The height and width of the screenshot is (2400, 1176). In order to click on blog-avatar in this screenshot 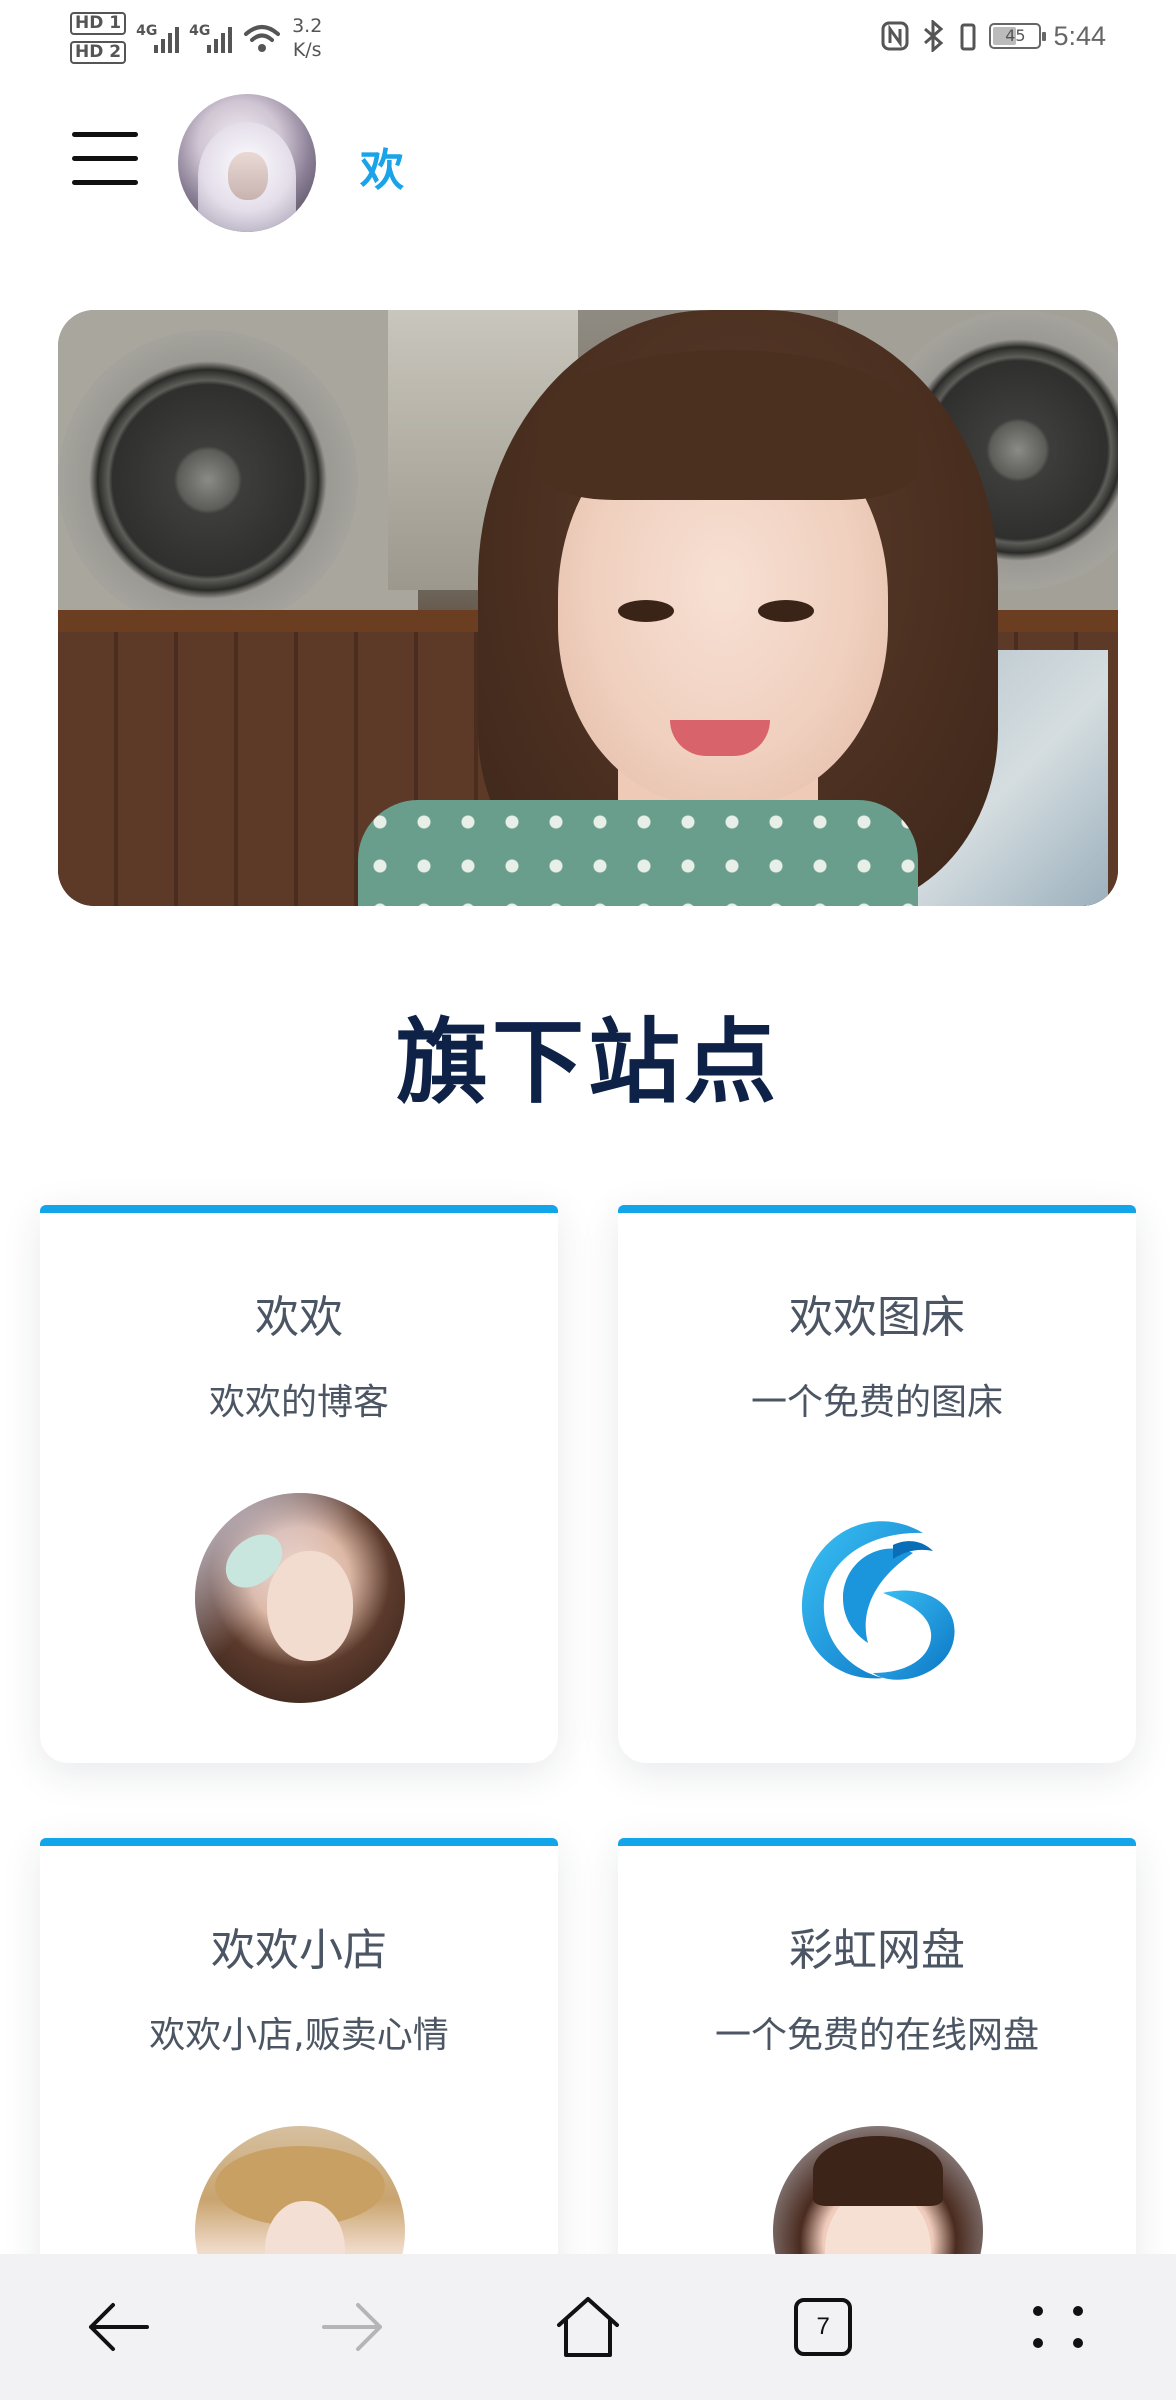, I will do `click(300, 1598)`.